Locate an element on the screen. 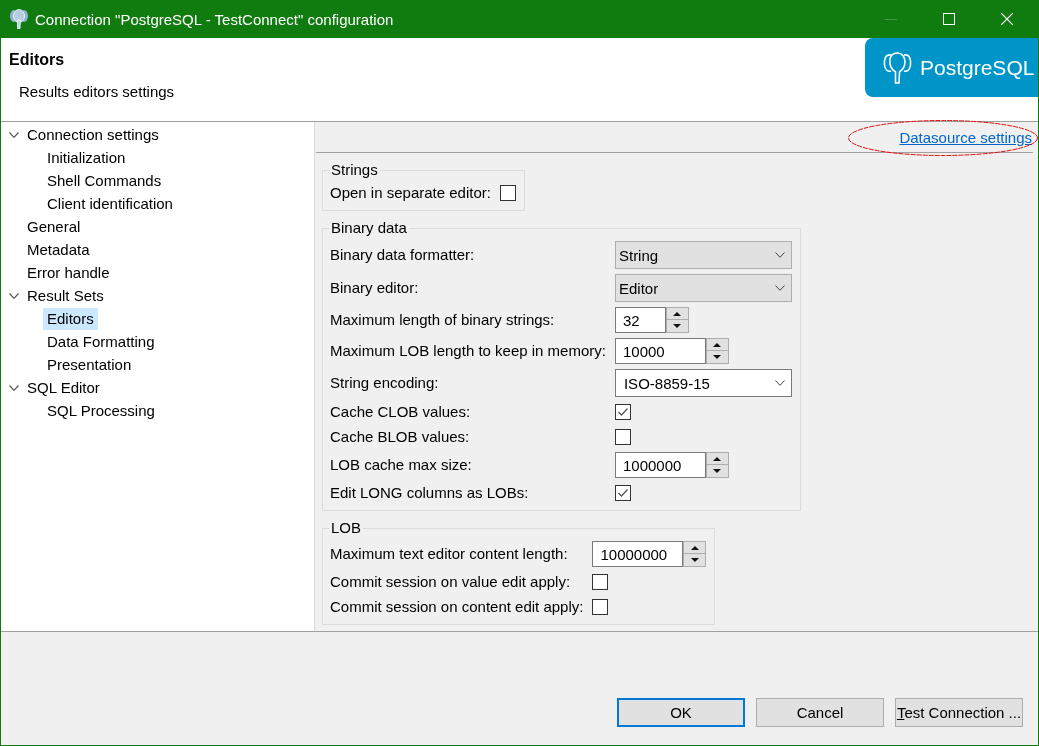 The width and height of the screenshot is (1039, 746). dialog-button: Cancel is located at coordinates (820, 712).